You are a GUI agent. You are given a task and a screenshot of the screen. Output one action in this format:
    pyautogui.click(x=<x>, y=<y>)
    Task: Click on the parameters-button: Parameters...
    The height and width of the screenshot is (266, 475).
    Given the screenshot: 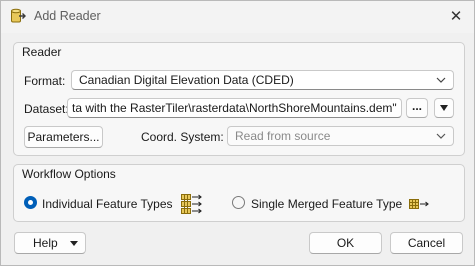 What is the action you would take?
    pyautogui.click(x=63, y=137)
    